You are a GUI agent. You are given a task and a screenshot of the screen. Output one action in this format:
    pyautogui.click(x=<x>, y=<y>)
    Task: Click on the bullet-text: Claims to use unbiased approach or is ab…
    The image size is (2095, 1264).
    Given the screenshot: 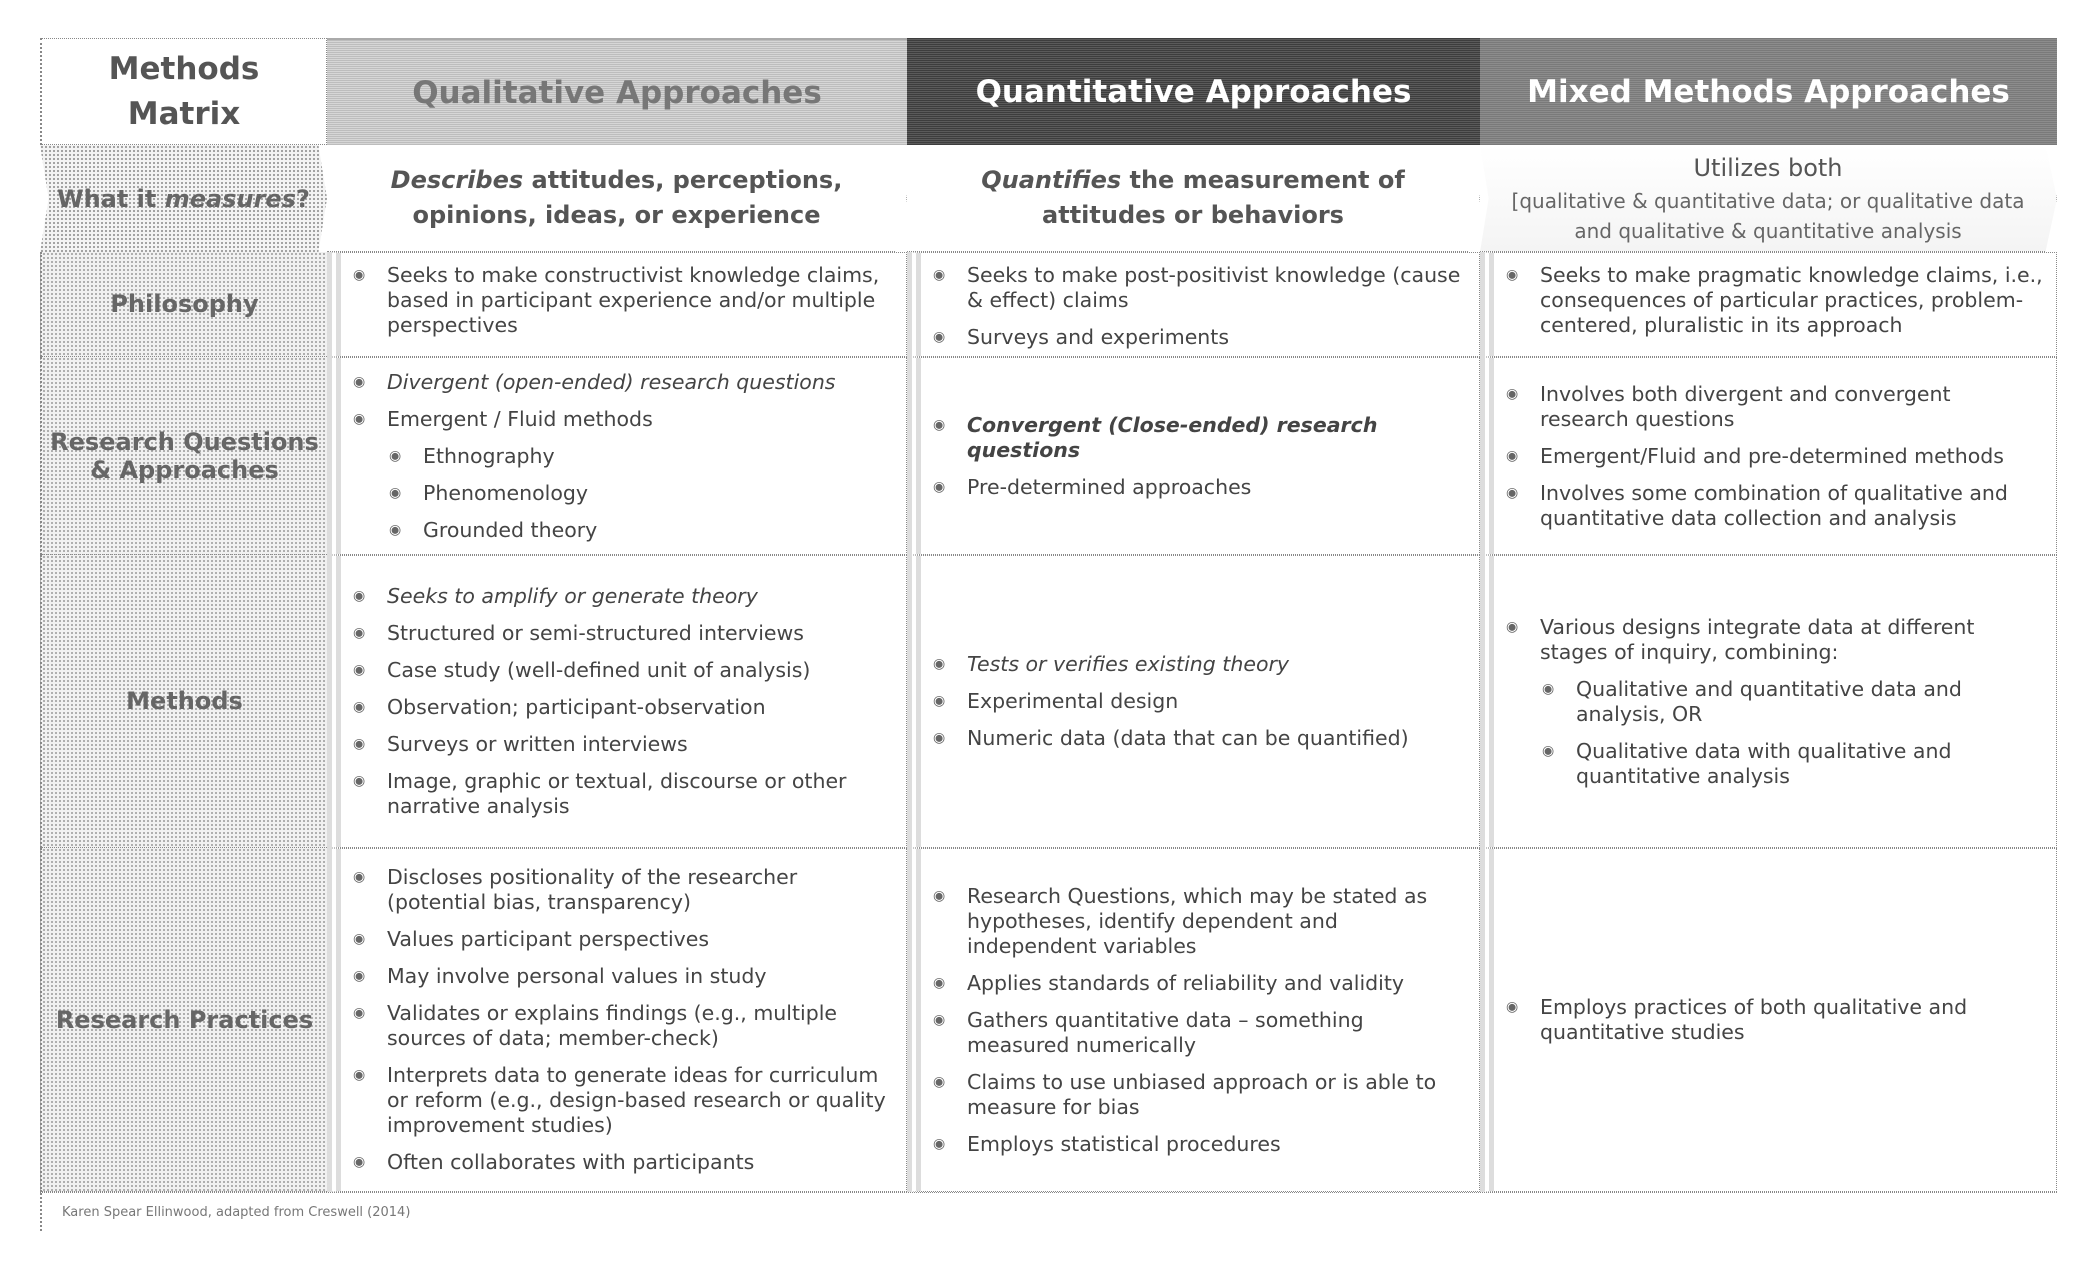 What is the action you would take?
    pyautogui.click(x=1202, y=1094)
    